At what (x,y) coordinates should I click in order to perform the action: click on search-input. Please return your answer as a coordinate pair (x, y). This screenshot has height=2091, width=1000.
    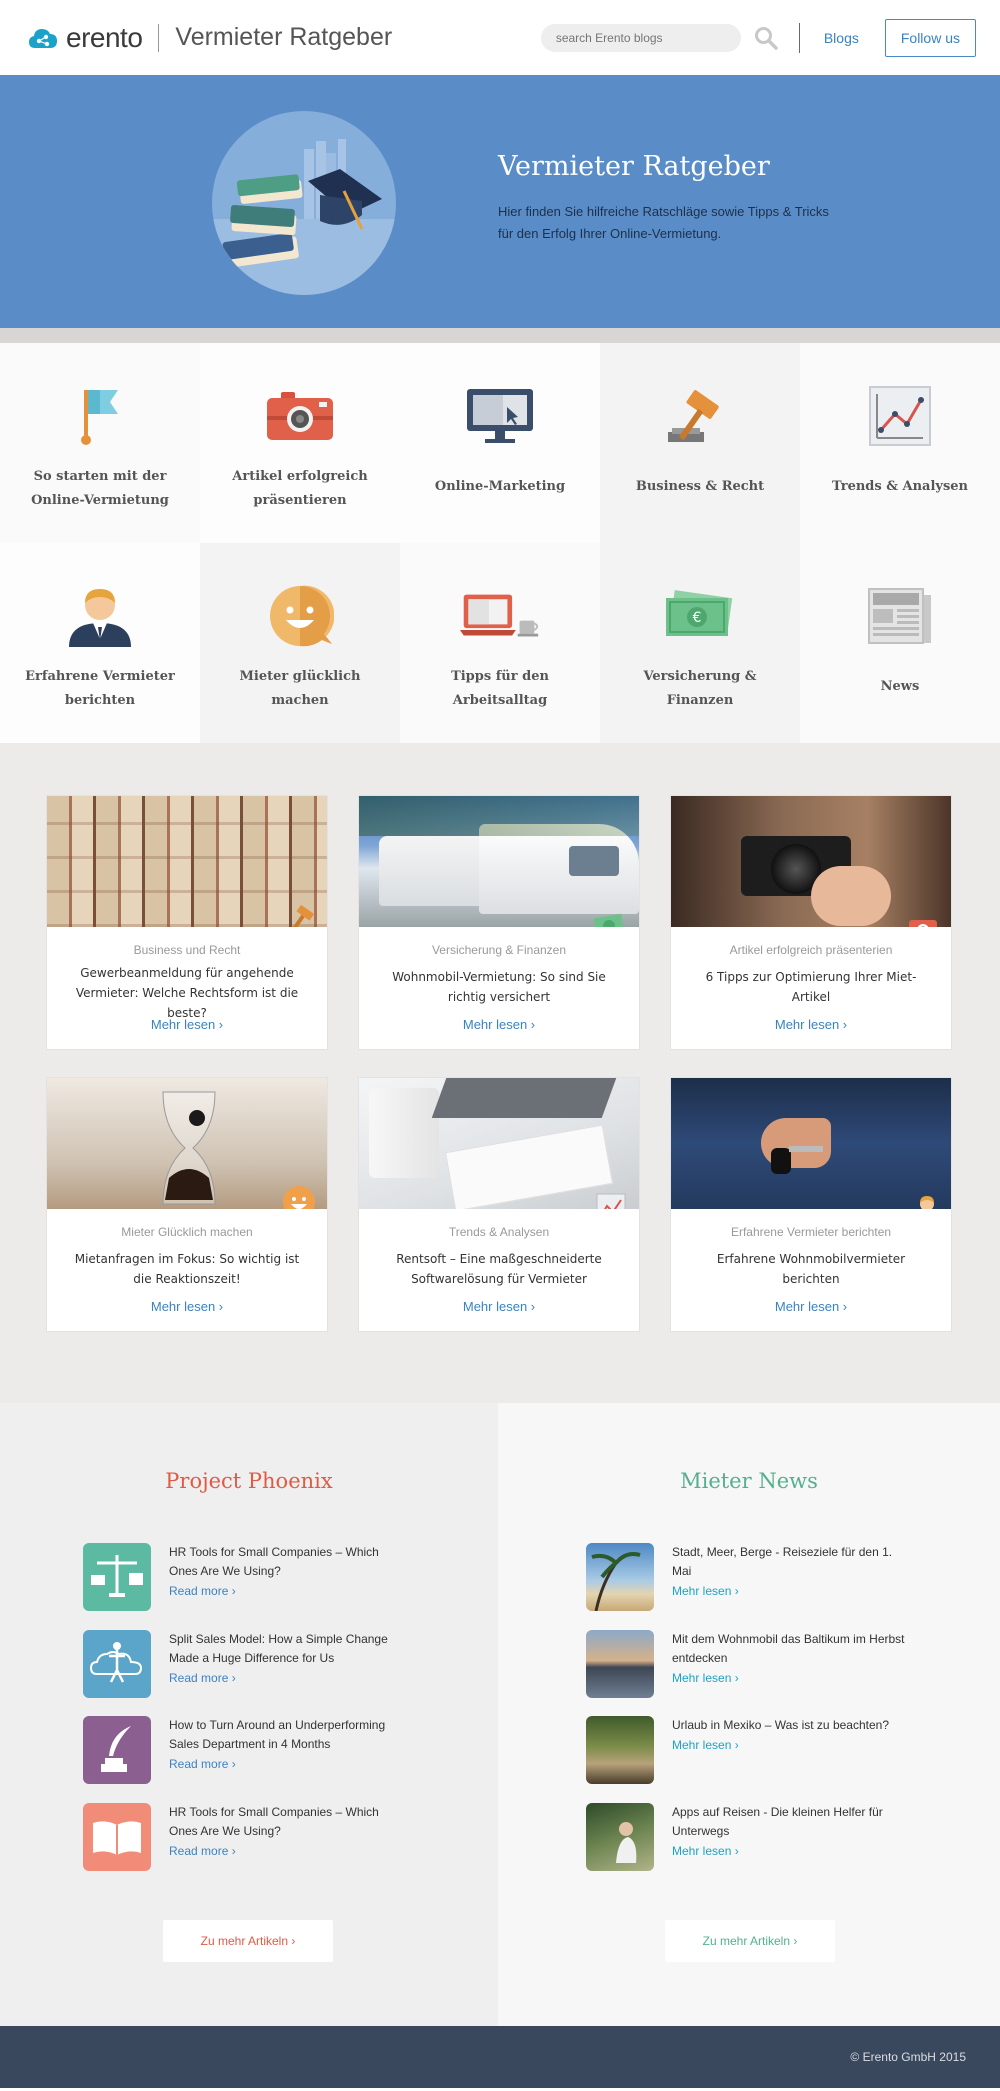
    Looking at the image, I should click on (640, 37).